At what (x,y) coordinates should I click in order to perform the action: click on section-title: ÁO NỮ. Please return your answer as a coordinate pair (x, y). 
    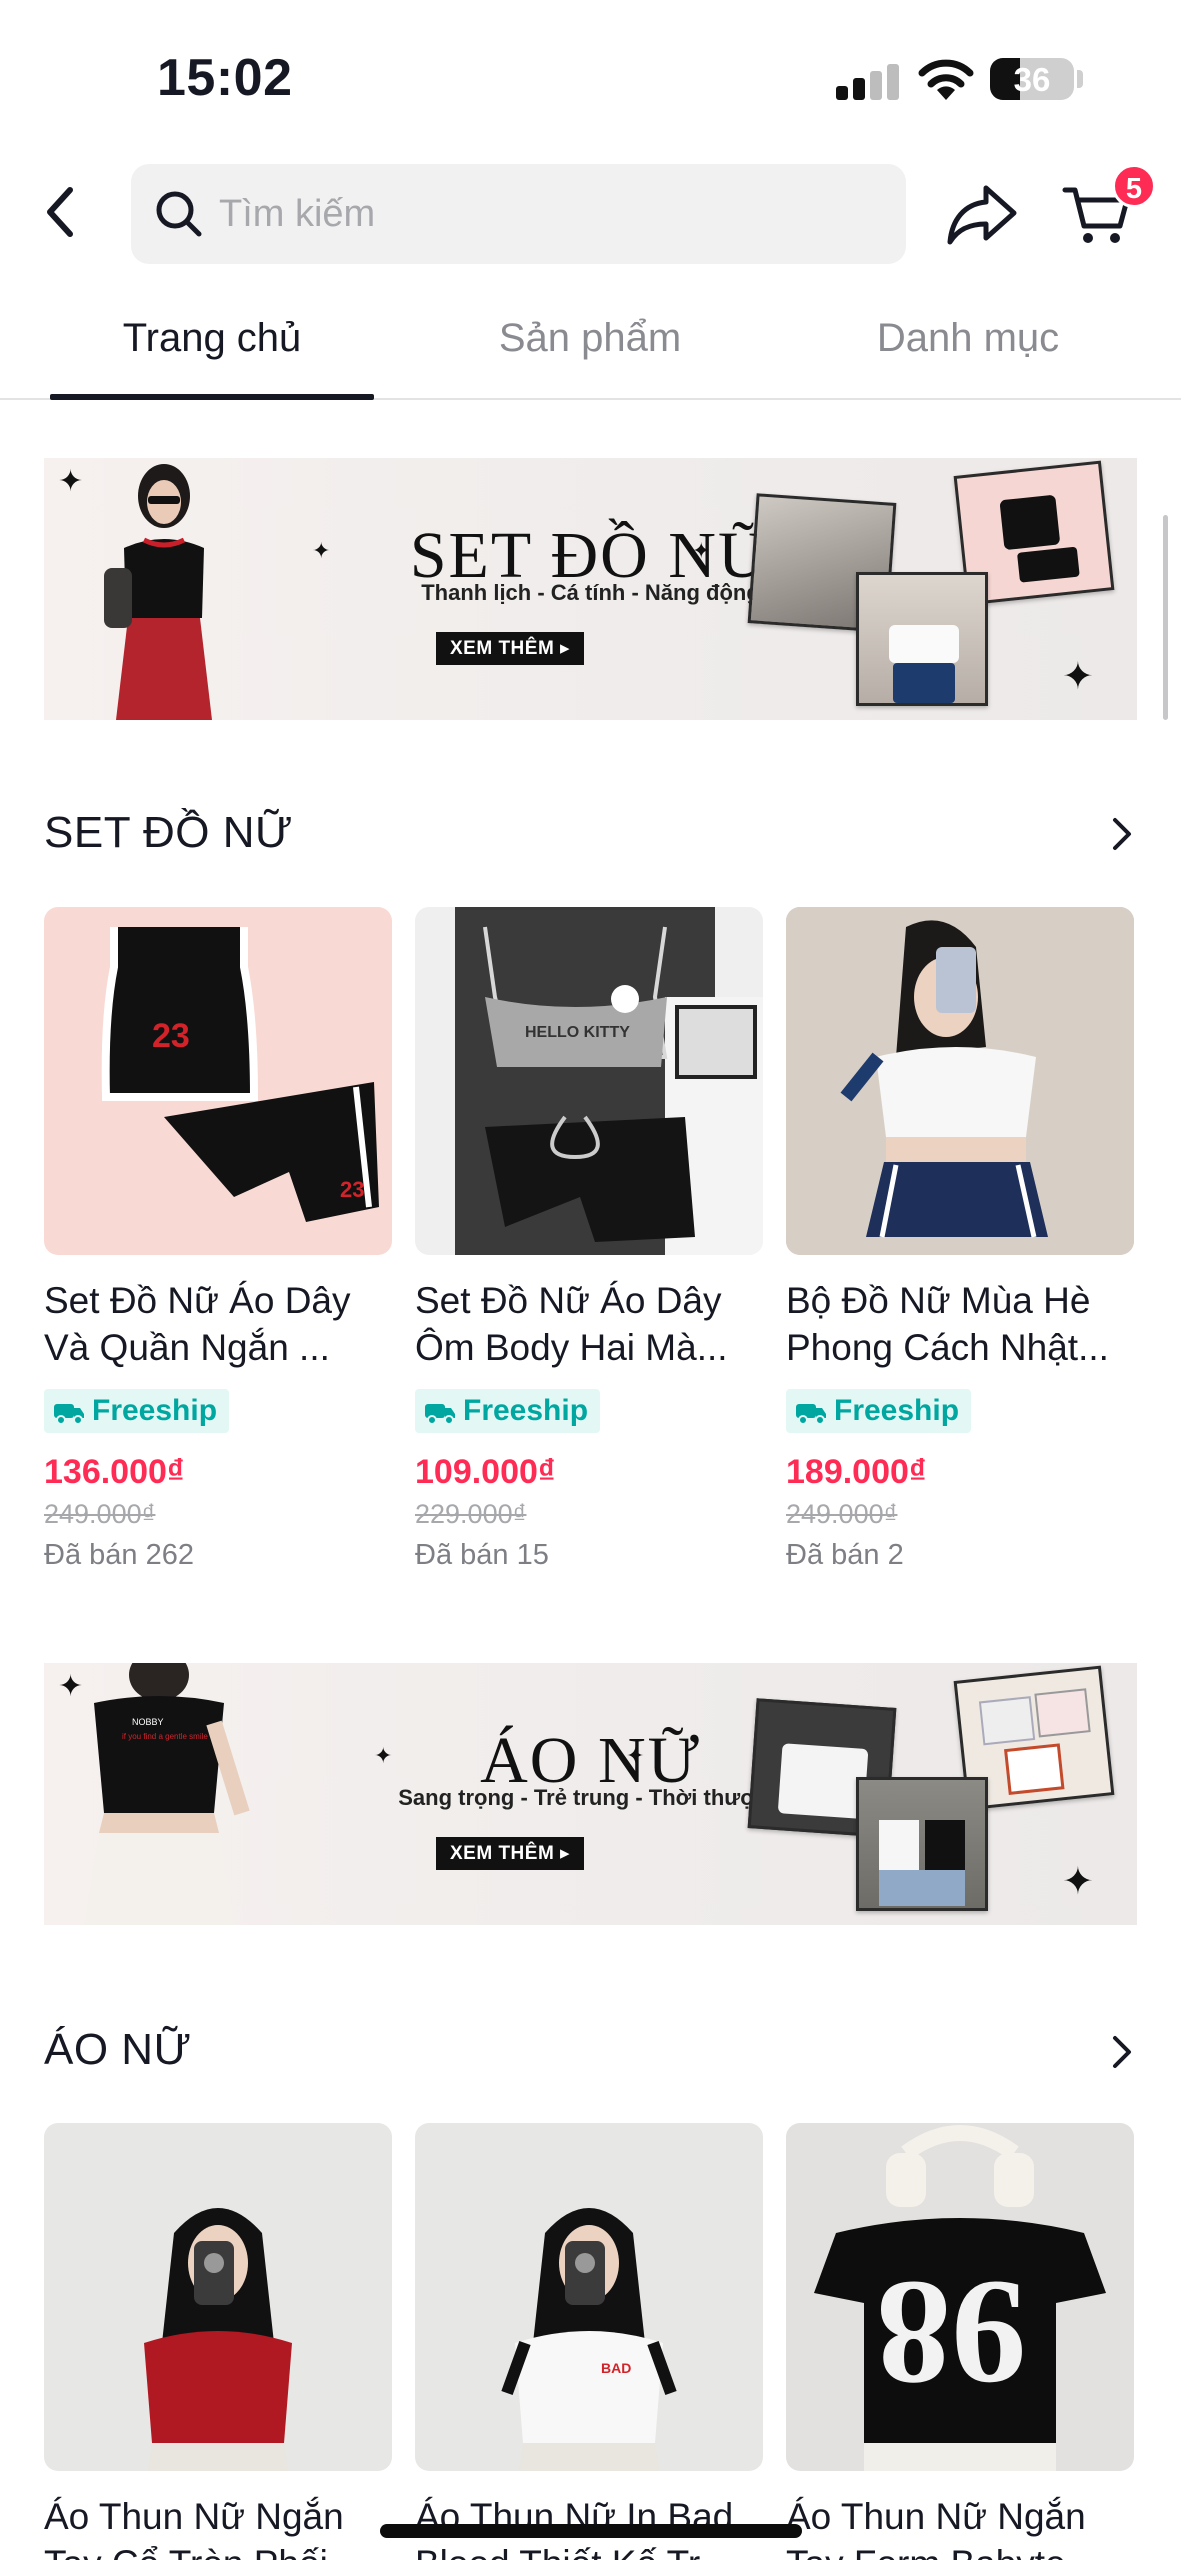
    Looking at the image, I should click on (118, 2049).